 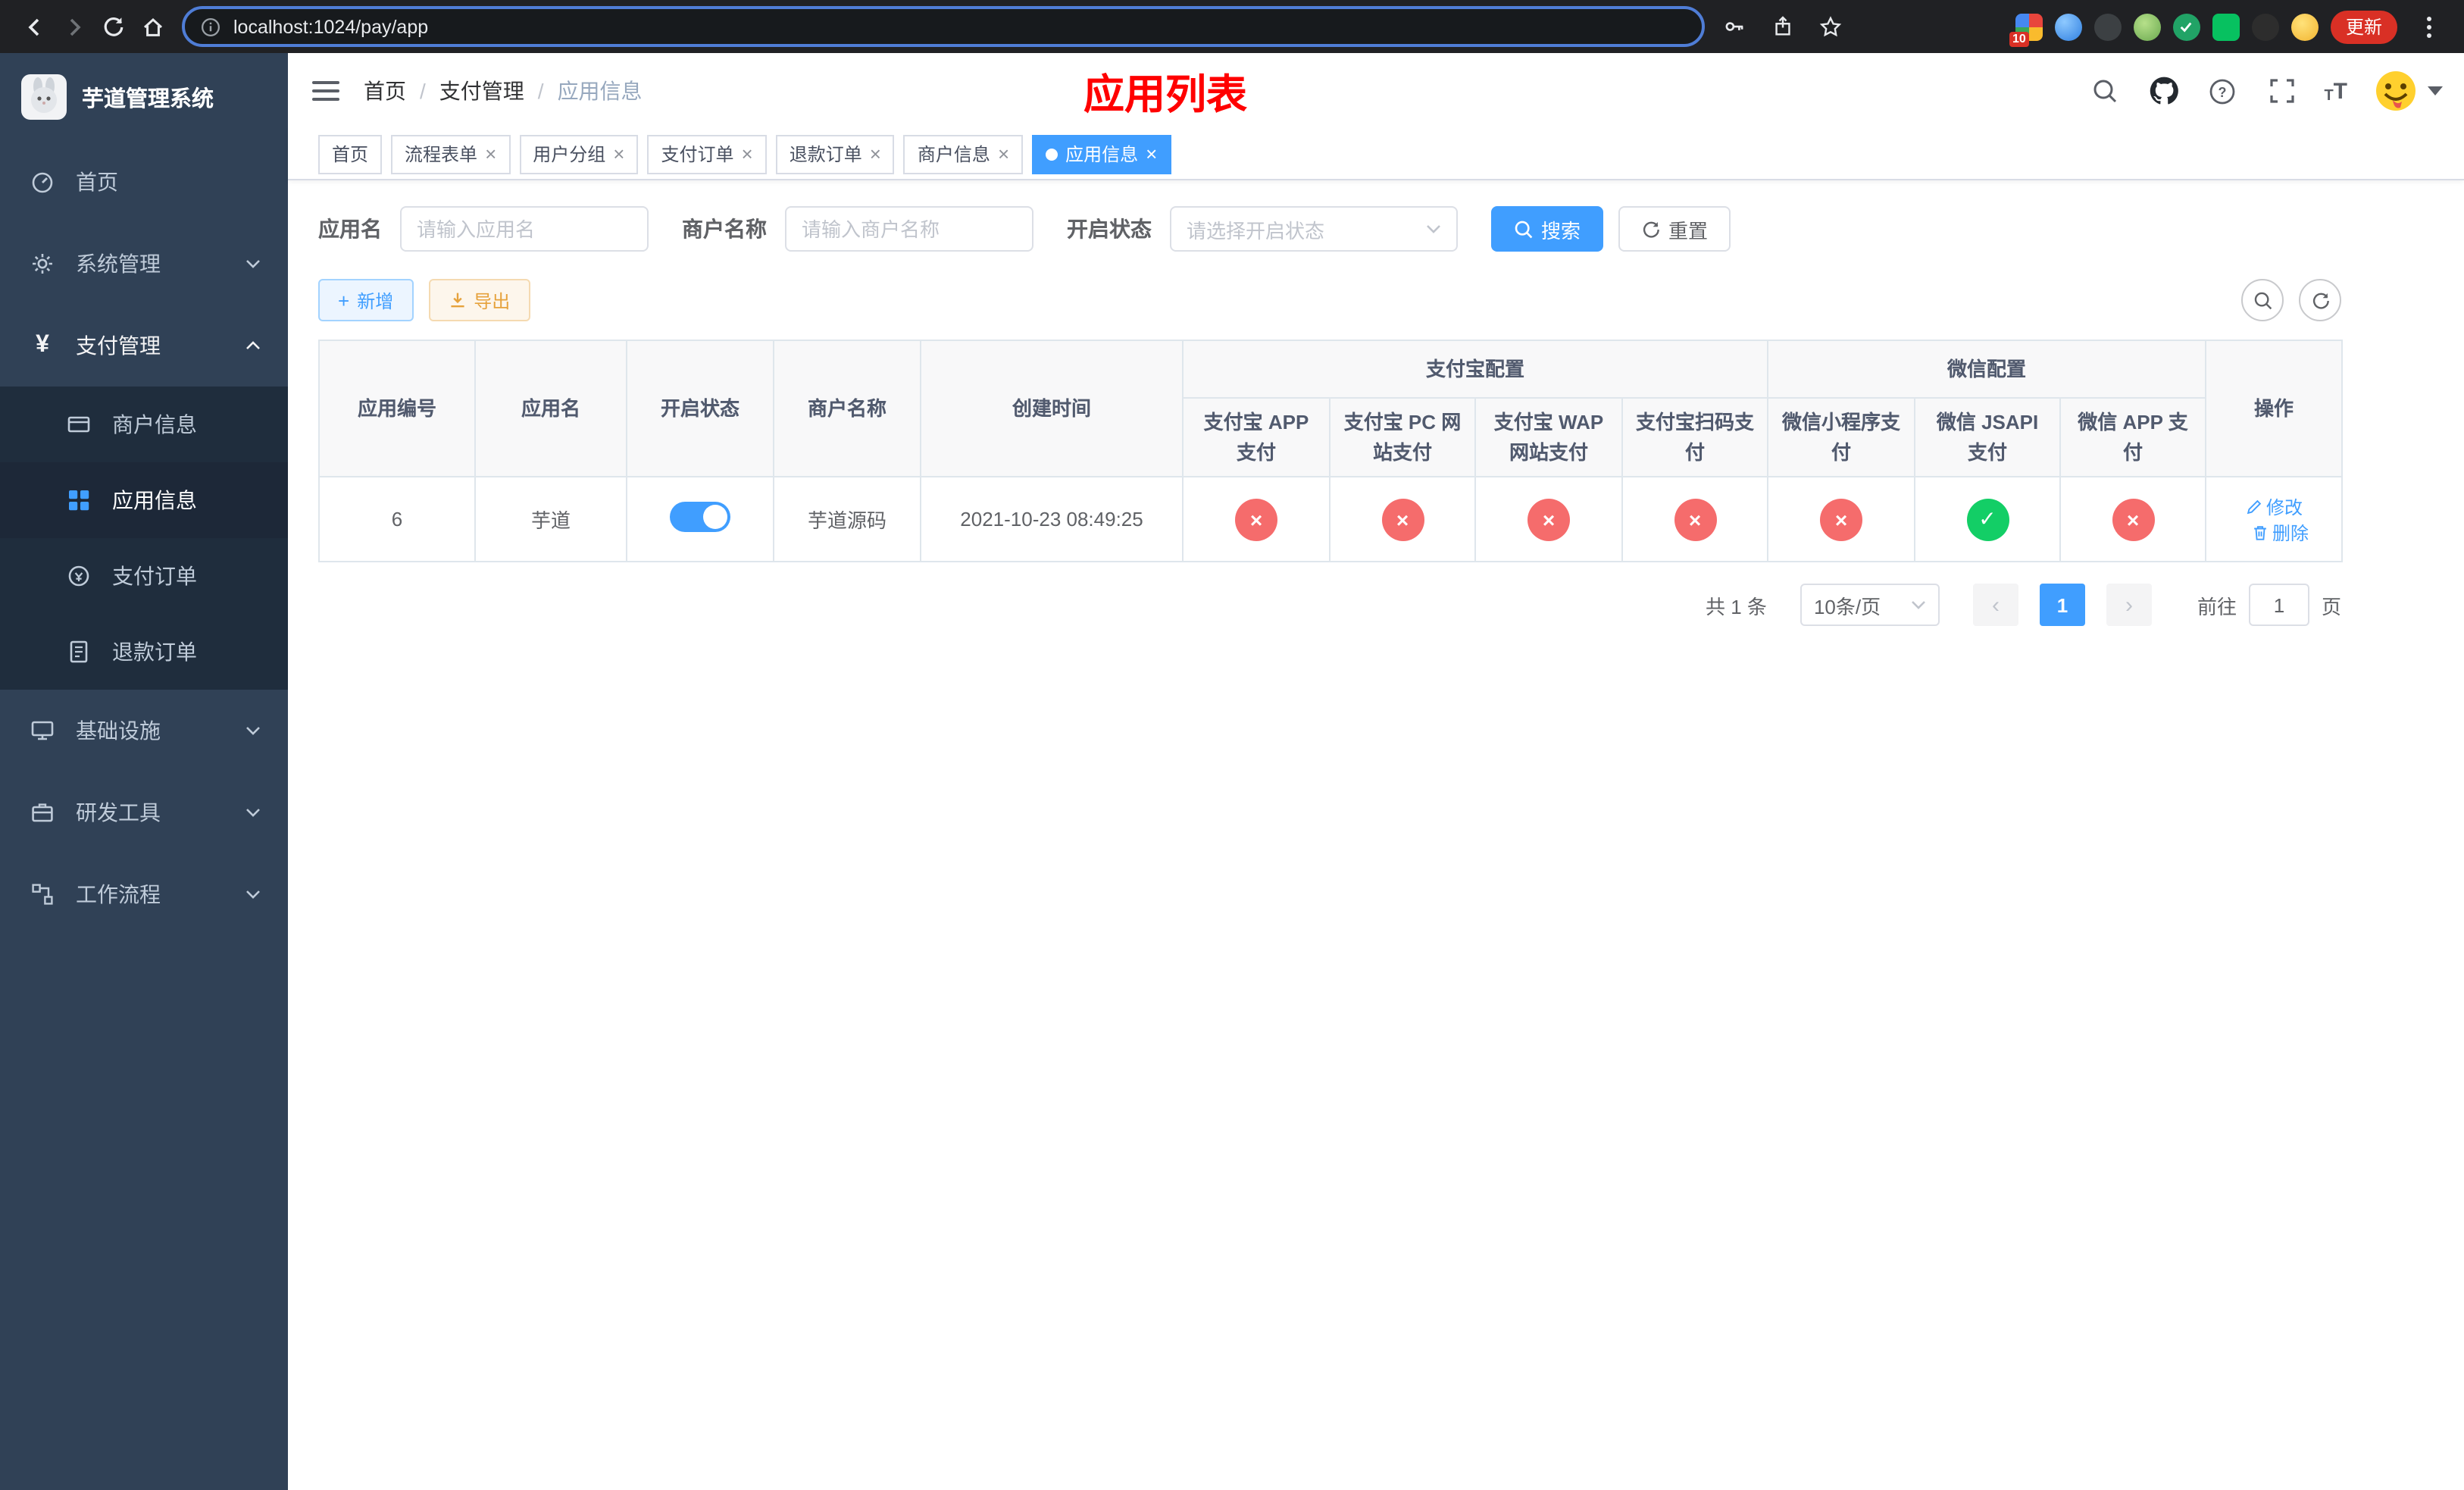 What do you see at coordinates (144, 652) in the screenshot?
I see `sidebar-item-refund-order: 退款订单` at bounding box center [144, 652].